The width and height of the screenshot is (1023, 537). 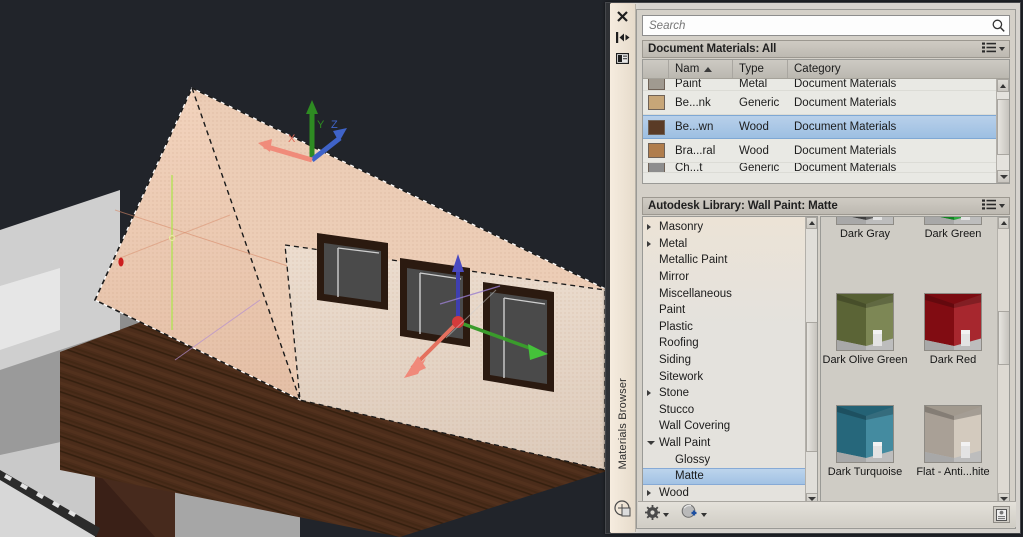 I want to click on table-row: Bra...ral Wood Document Materials, so click(x=826, y=151).